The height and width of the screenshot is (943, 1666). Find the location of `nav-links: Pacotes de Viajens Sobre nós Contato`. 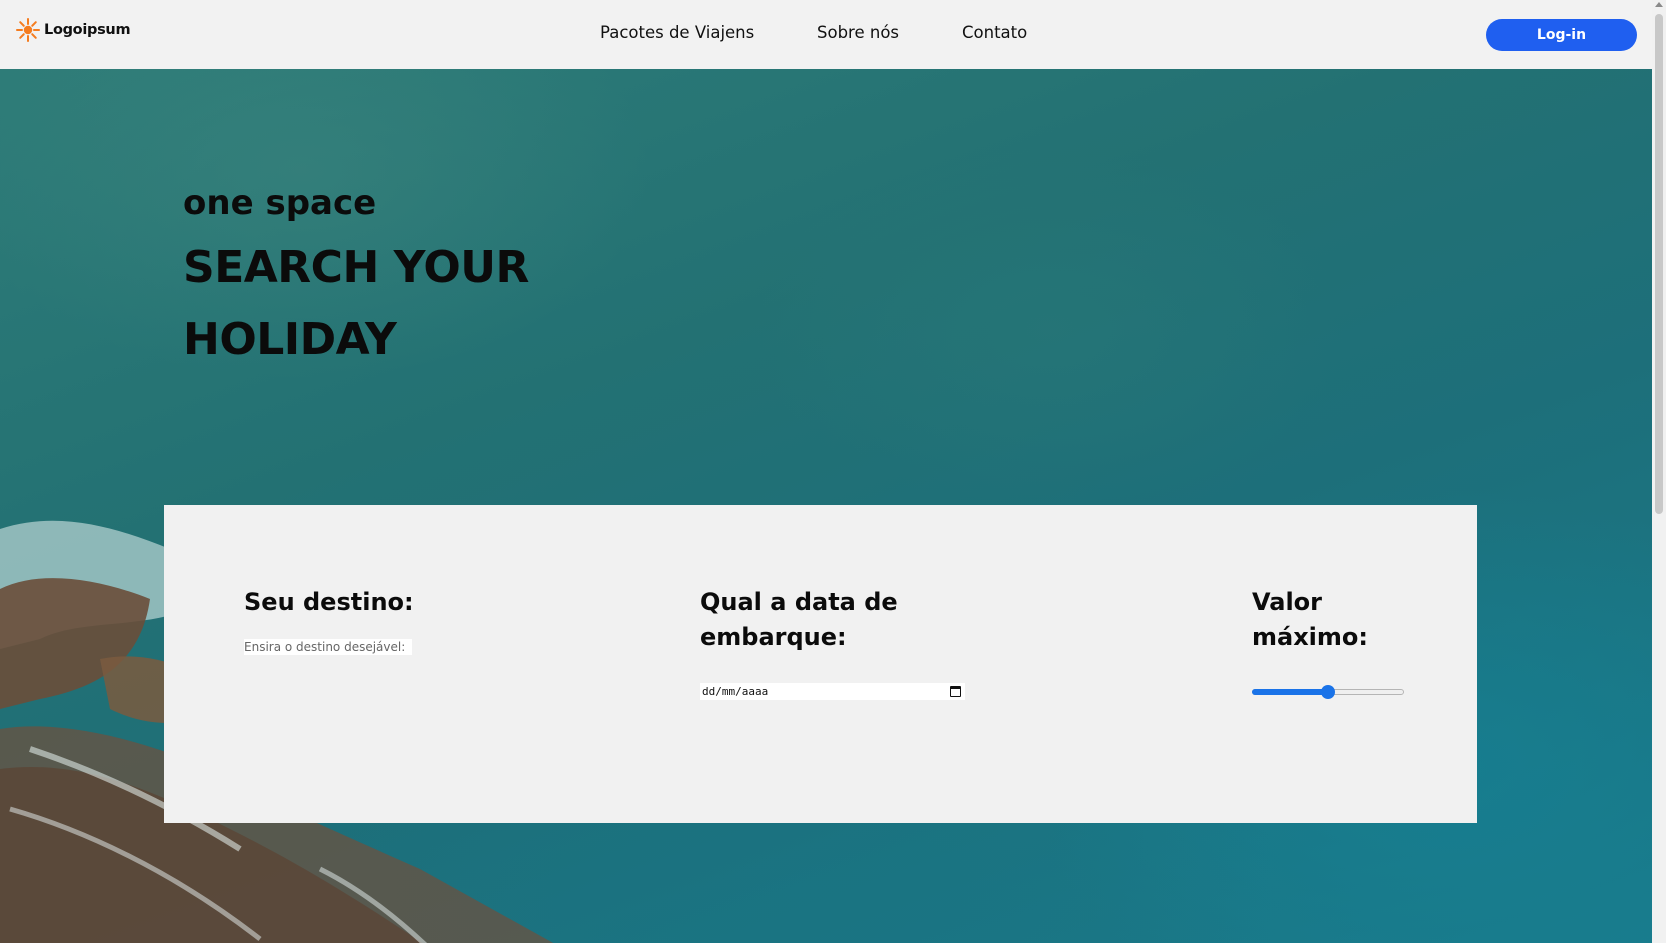

nav-links: Pacotes de Viajens Sobre nós Contato is located at coordinates (826, 35).